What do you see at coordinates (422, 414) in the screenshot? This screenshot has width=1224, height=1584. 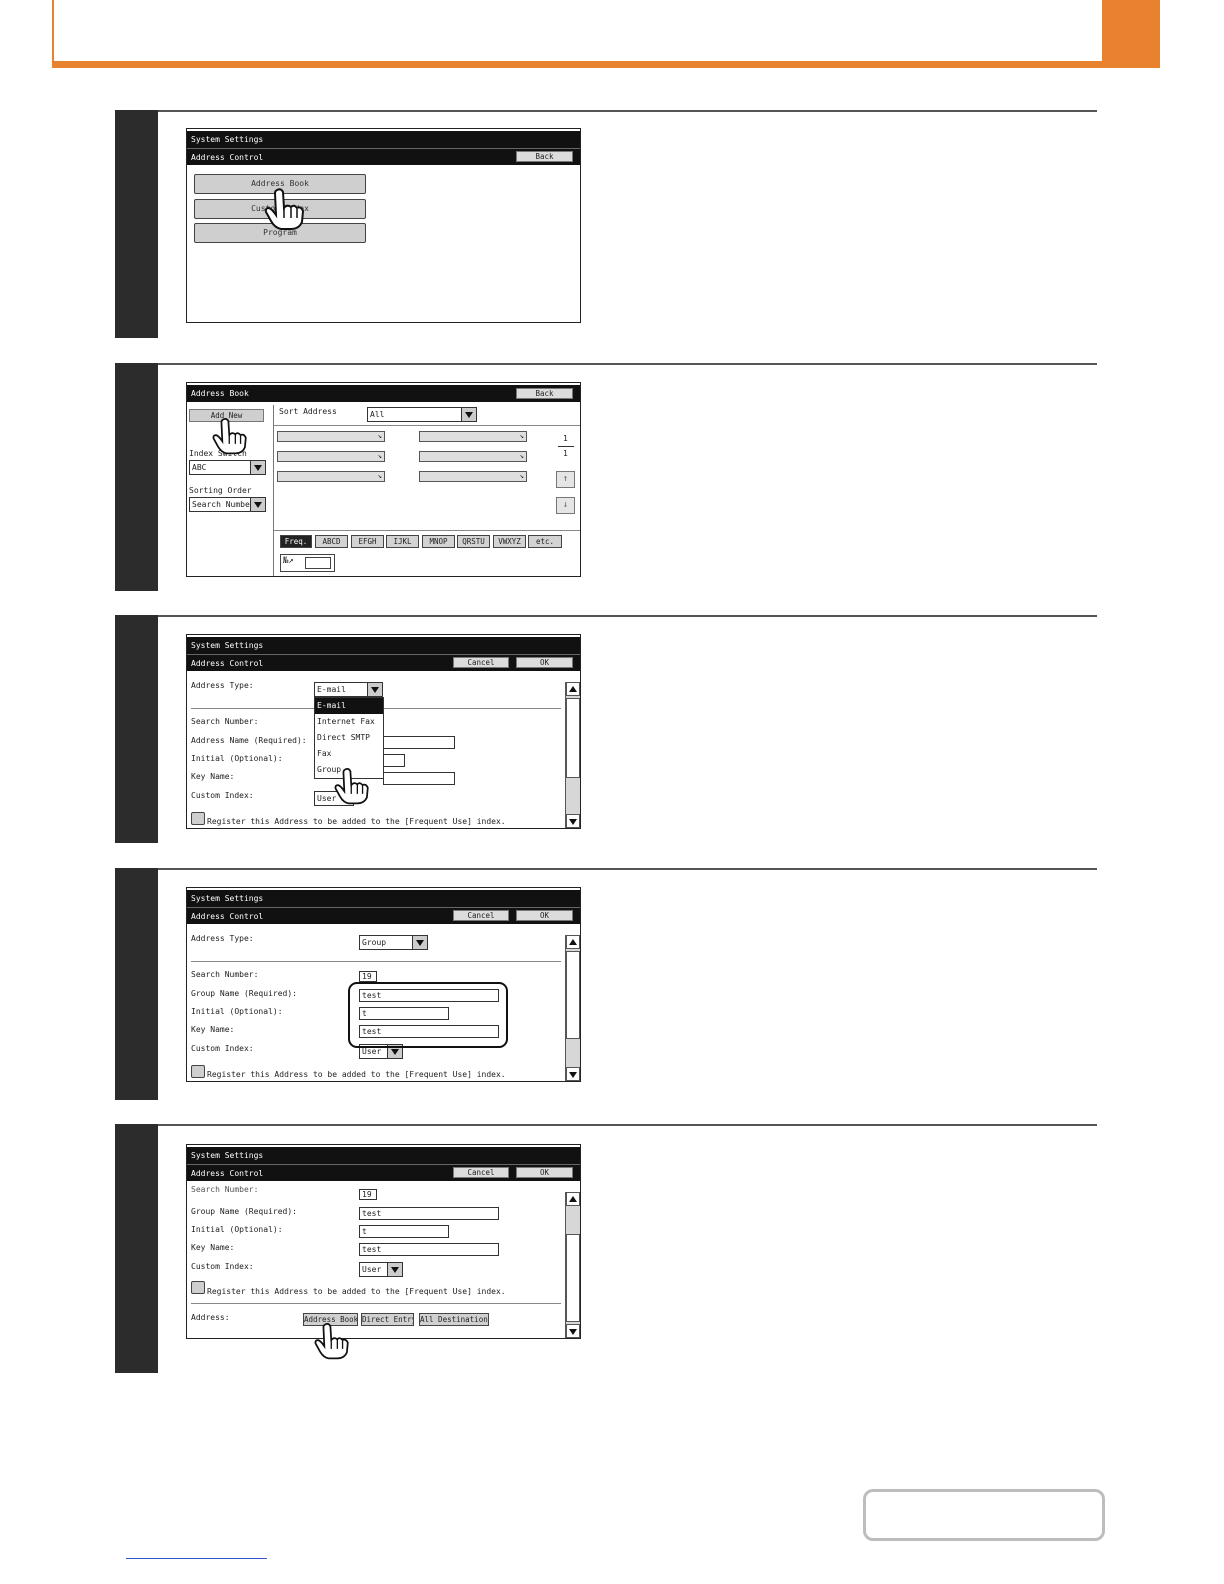 I see `sort-address-select: All` at bounding box center [422, 414].